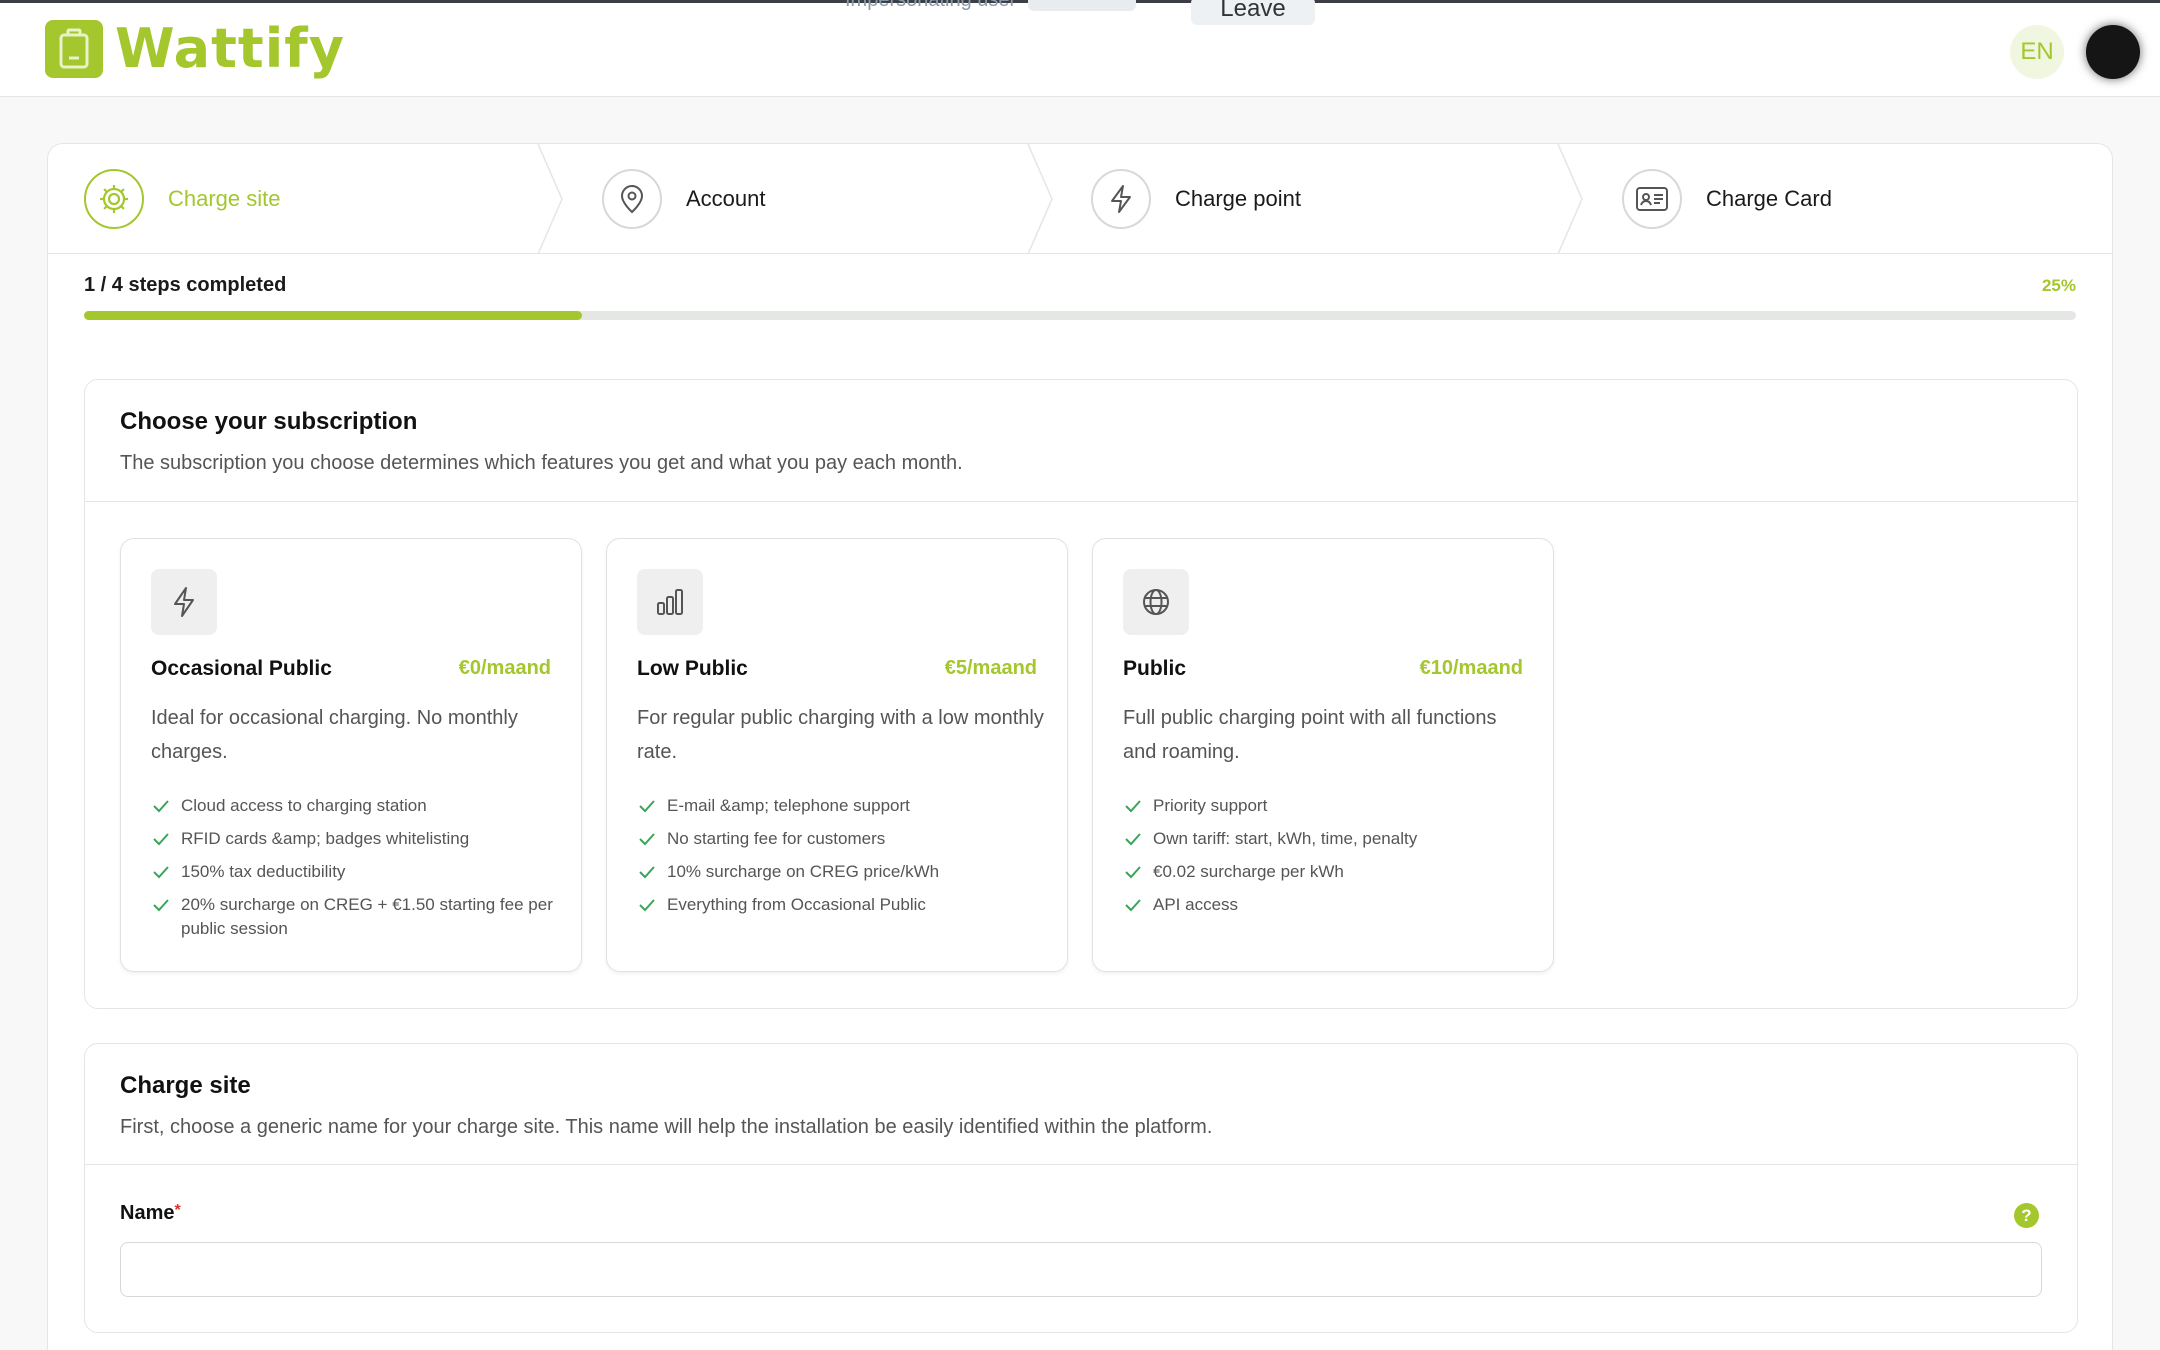 The width and height of the screenshot is (2160, 1350). Describe the element at coordinates (74, 48) in the screenshot. I see `battery-logo-icon` at that location.